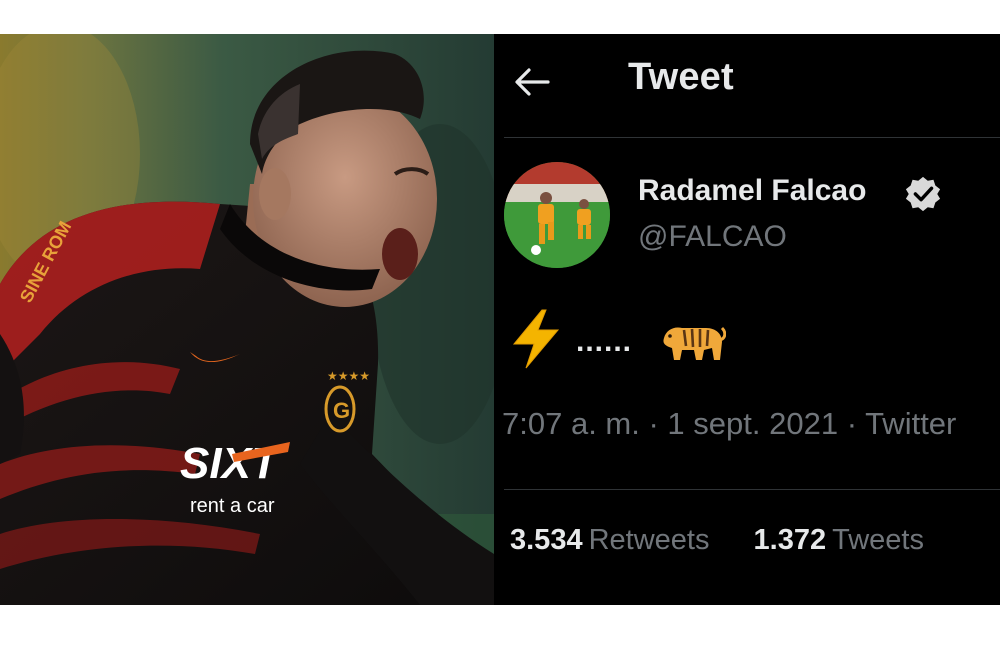  I want to click on stats-divider, so click(752, 489).